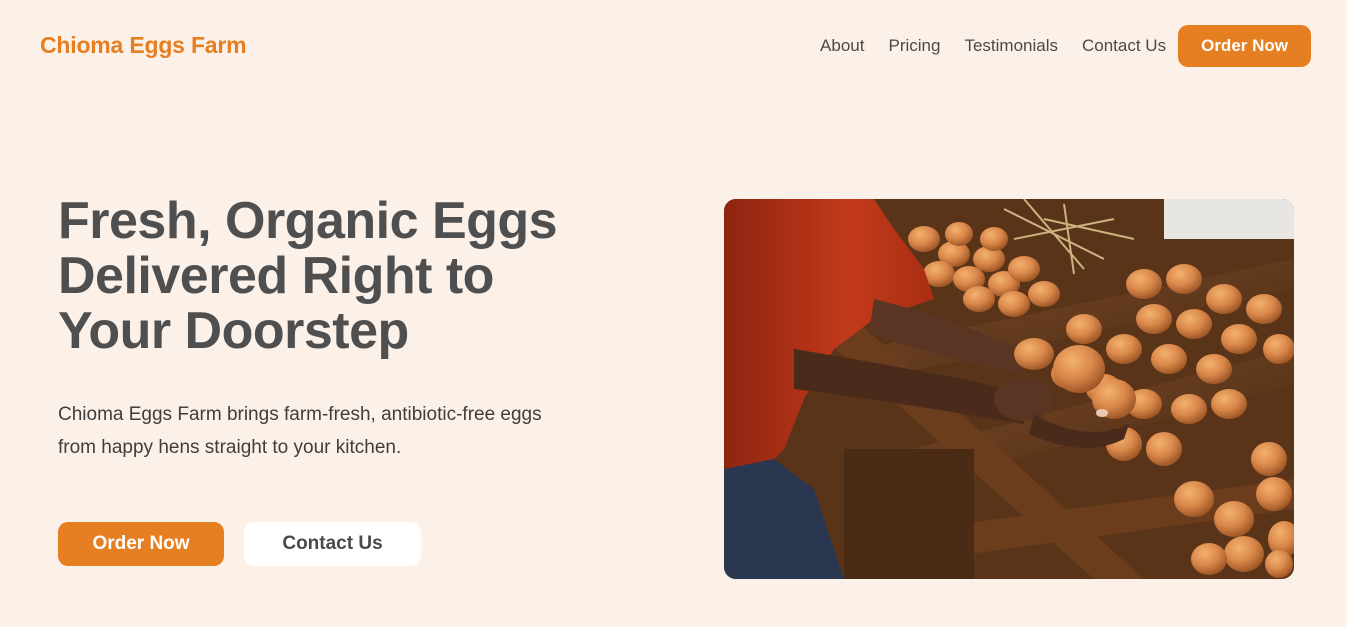 The width and height of the screenshot is (1347, 627). What do you see at coordinates (1124, 46) in the screenshot?
I see `nav-link-contact: Contact Us` at bounding box center [1124, 46].